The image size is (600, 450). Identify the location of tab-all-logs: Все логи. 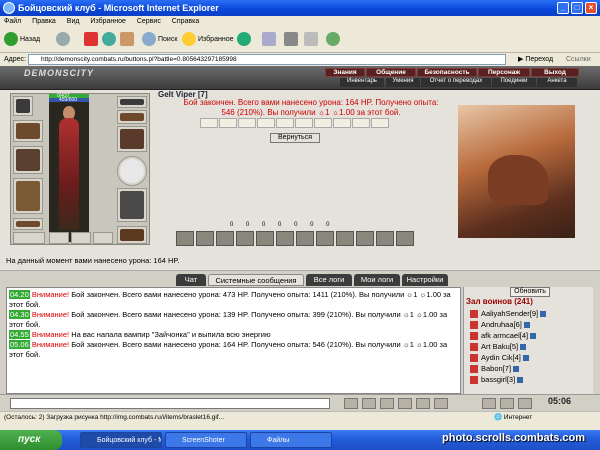
(329, 280).